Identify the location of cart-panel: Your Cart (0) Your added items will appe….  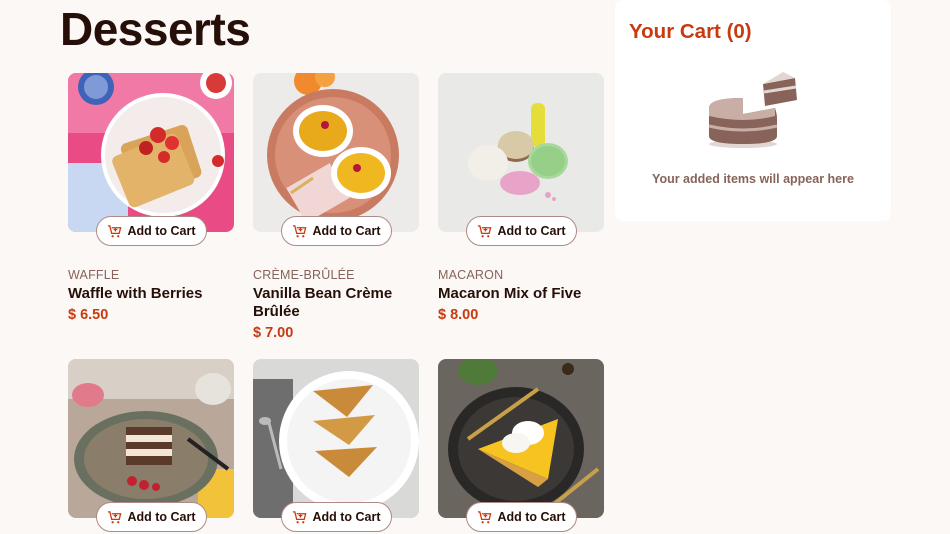
(753, 110).